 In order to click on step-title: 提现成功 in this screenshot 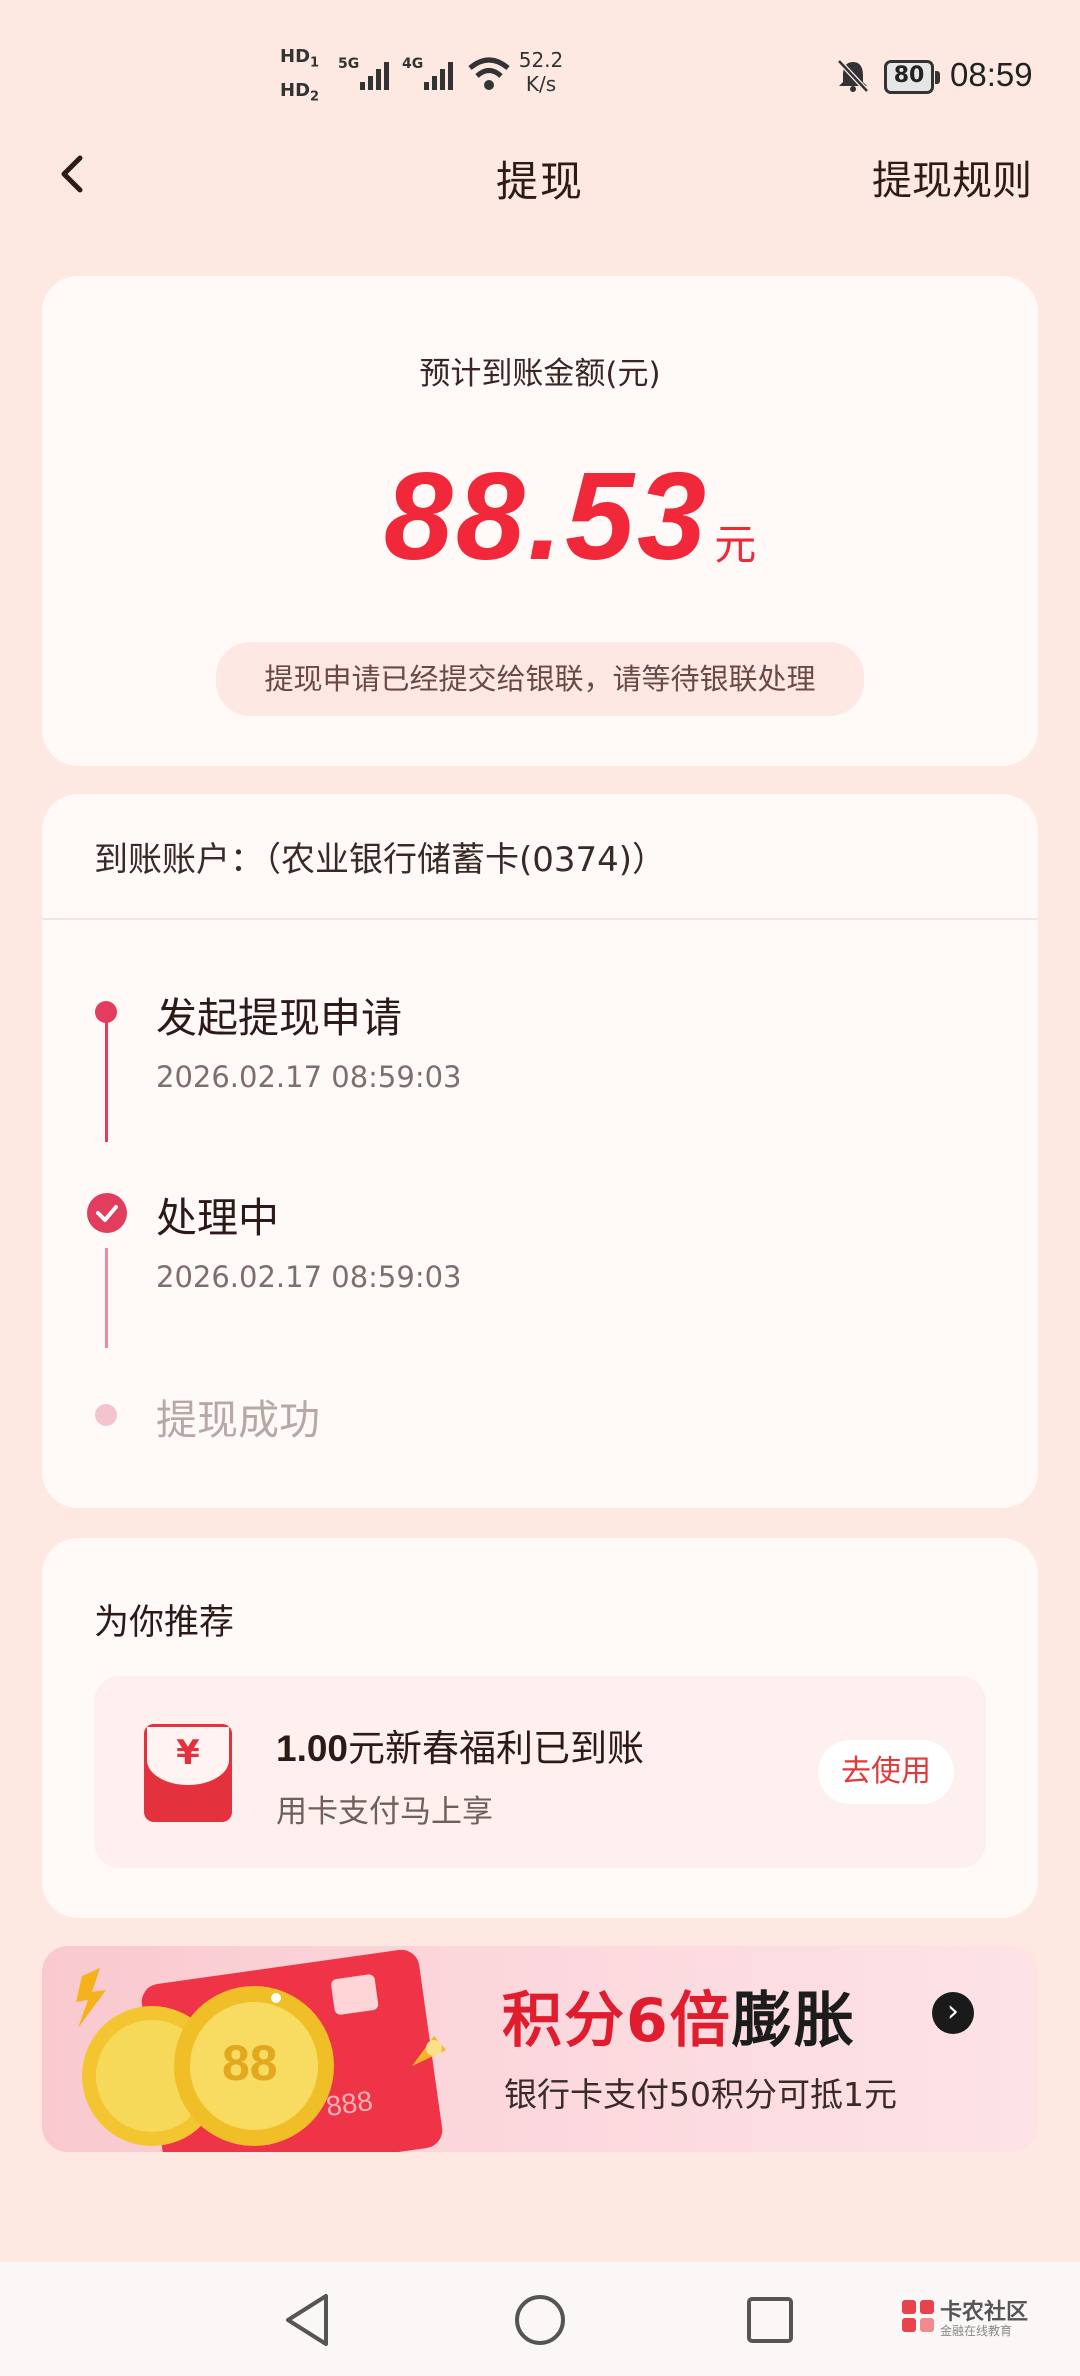, I will do `click(238, 1420)`.